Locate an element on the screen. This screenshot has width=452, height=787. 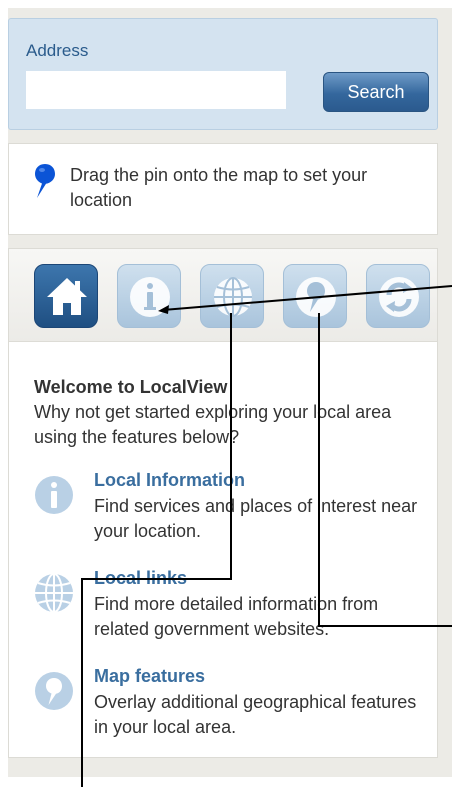
home-icon is located at coordinates (67, 296).